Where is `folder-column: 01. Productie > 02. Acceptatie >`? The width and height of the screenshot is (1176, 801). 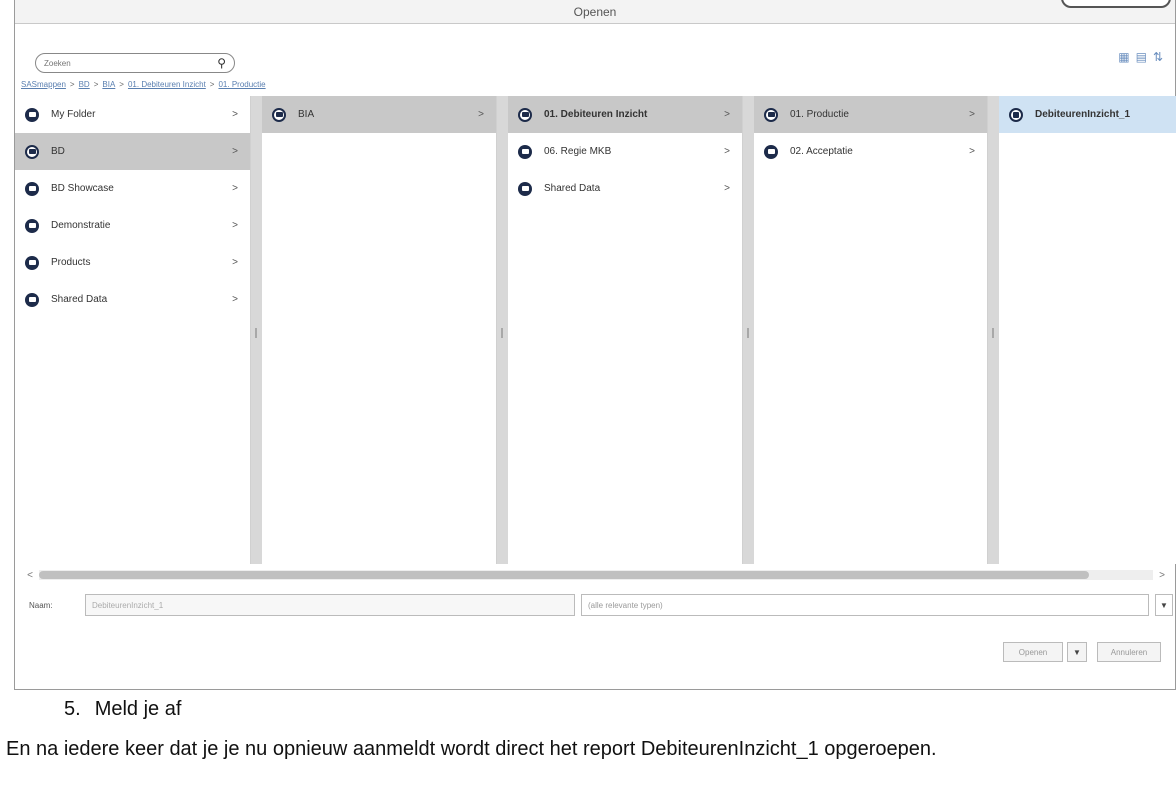
folder-column: 01. Productie > 02. Acceptatie > is located at coordinates (871, 330).